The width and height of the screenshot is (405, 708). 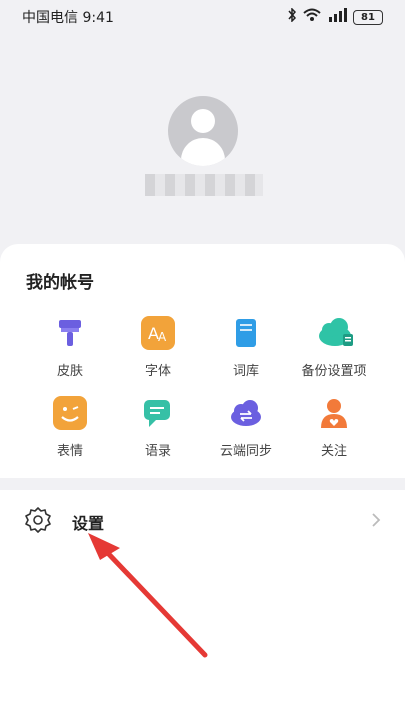 I want to click on wifi-icon, so click(x=312, y=17).